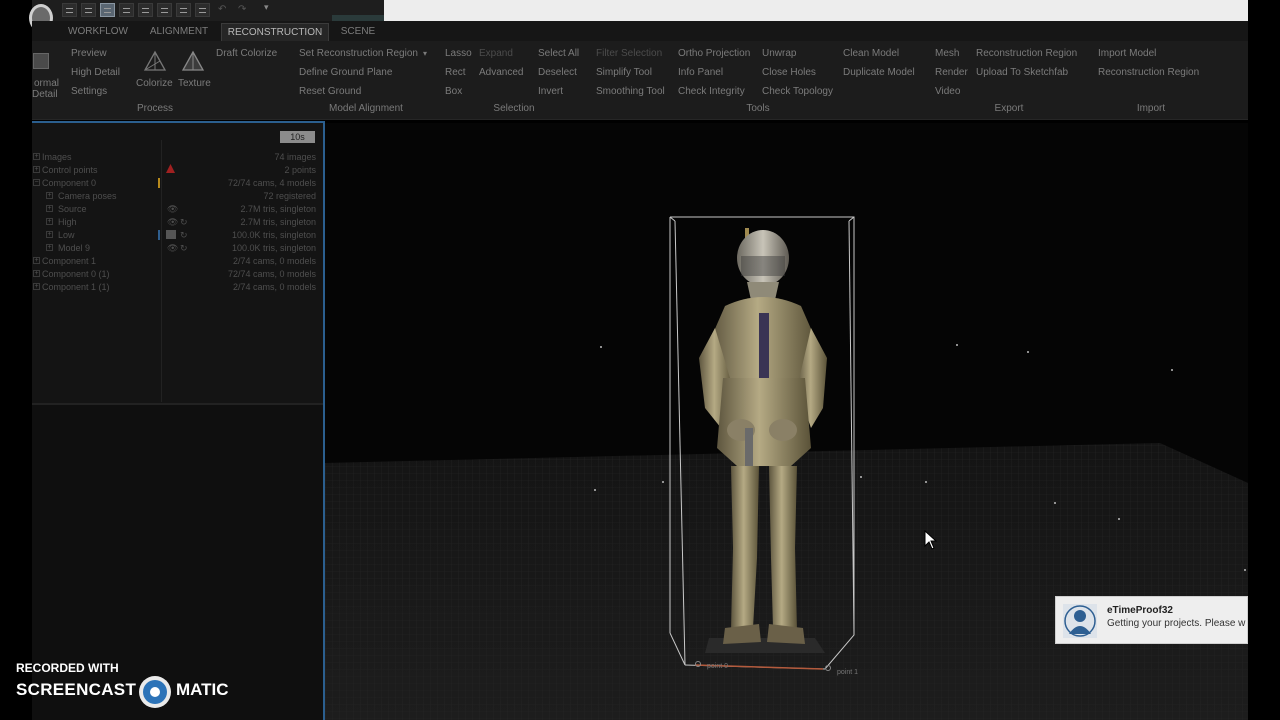 This screenshot has width=1280, height=720. What do you see at coordinates (177, 404) in the screenshot?
I see `panel-separator` at bounding box center [177, 404].